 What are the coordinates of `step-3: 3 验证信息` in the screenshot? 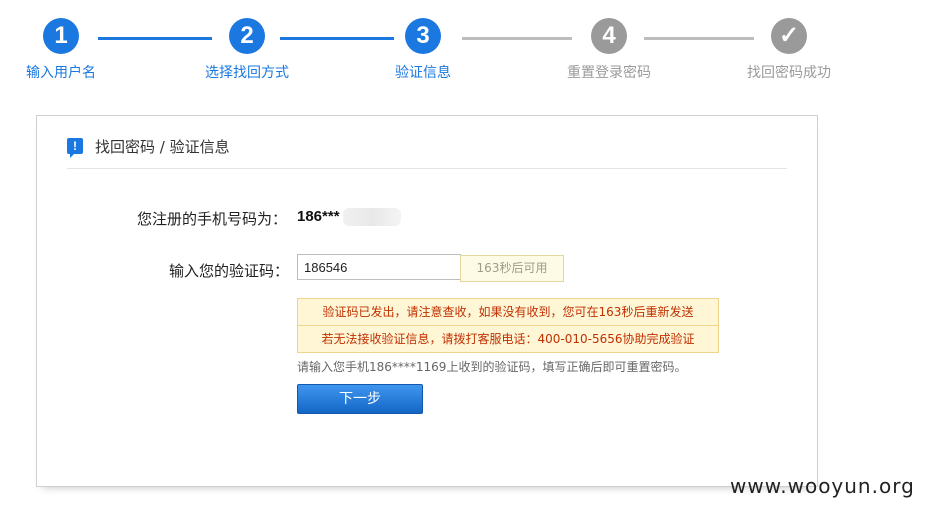 It's located at (423, 50).